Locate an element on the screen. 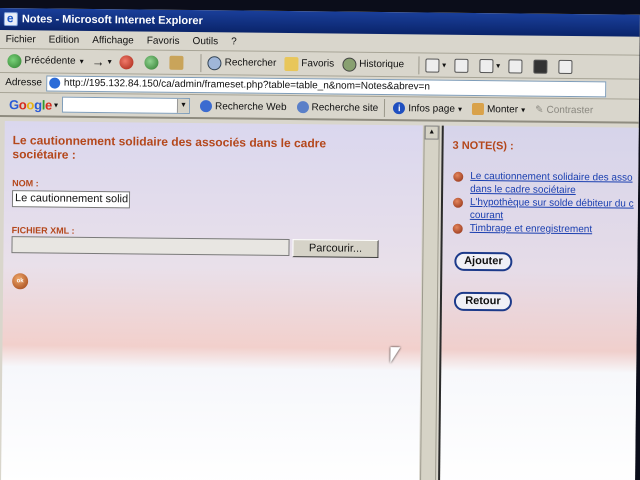  mouse-cursor is located at coordinates (395, 355).